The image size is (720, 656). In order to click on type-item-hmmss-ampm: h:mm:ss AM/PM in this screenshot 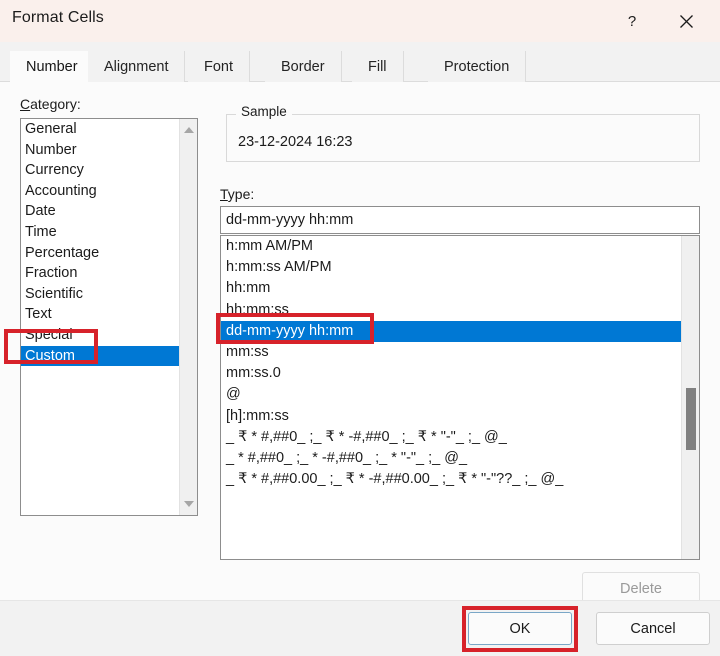, I will do `click(451, 267)`.